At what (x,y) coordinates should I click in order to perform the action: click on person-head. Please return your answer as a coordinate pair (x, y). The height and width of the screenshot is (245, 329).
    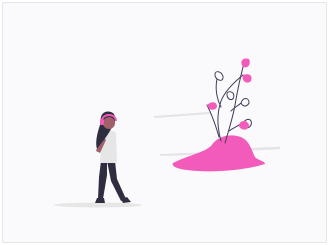
    Looking at the image, I should click on (109, 123).